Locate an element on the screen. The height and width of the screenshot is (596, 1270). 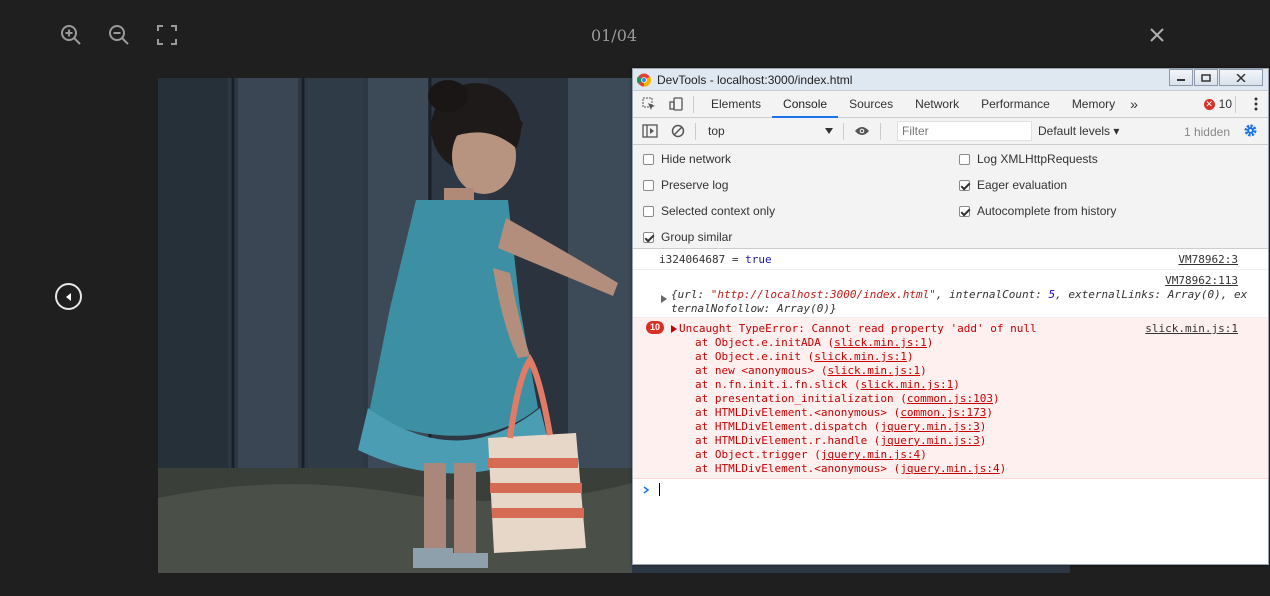
console-prompt-input is located at coordinates (950, 490).